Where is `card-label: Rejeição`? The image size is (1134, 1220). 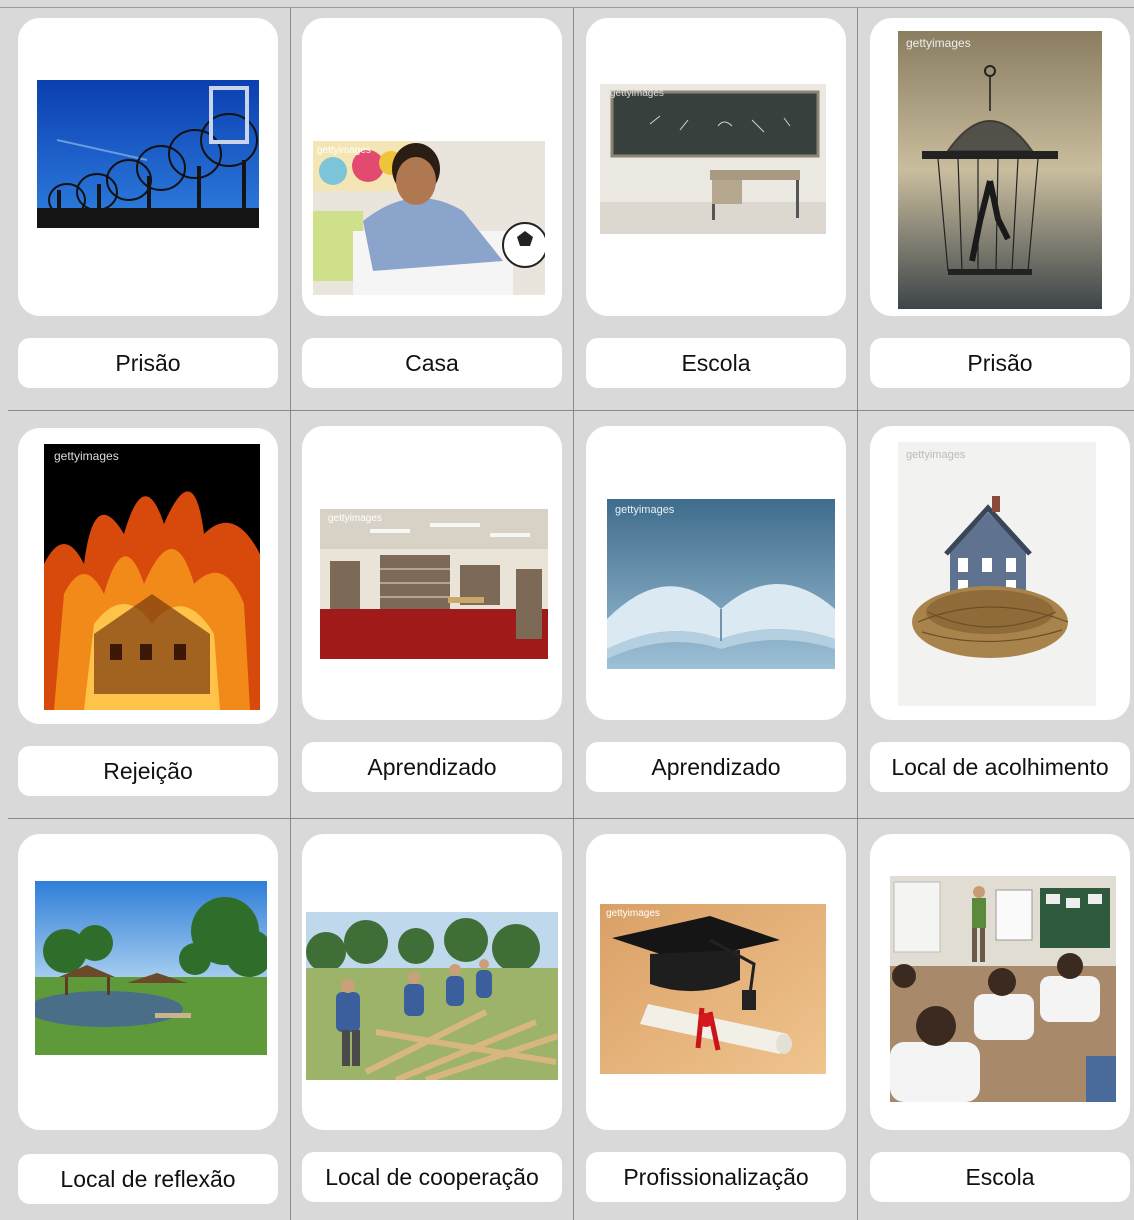 card-label: Rejeição is located at coordinates (148, 771).